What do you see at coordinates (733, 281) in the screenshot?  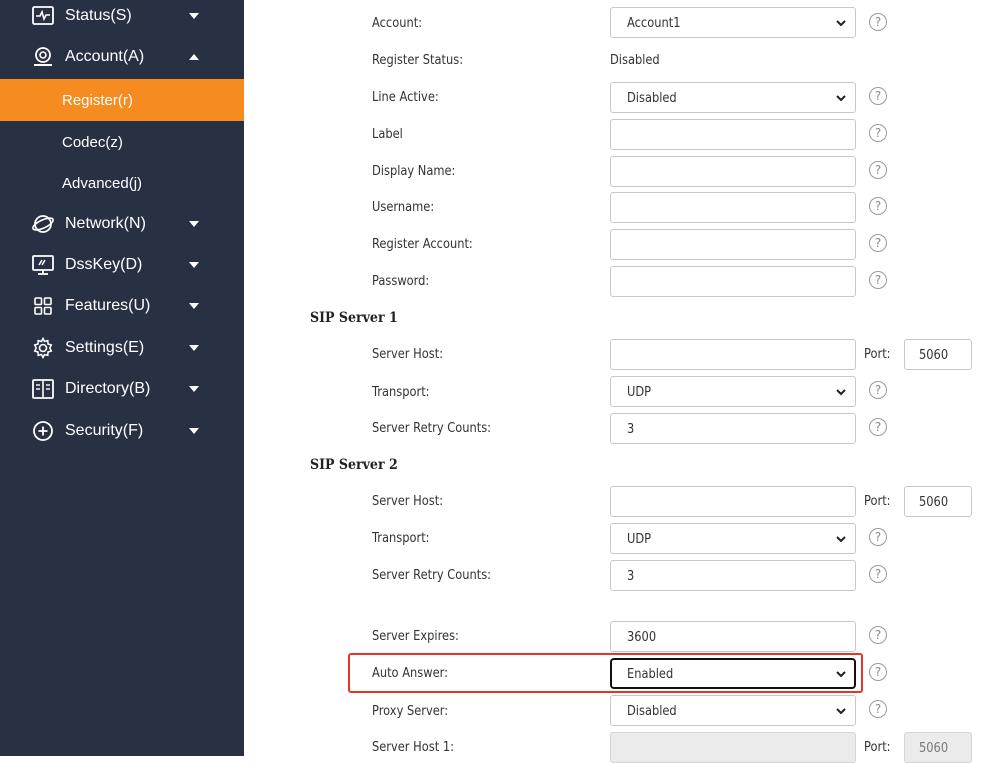 I see `password-input` at bounding box center [733, 281].